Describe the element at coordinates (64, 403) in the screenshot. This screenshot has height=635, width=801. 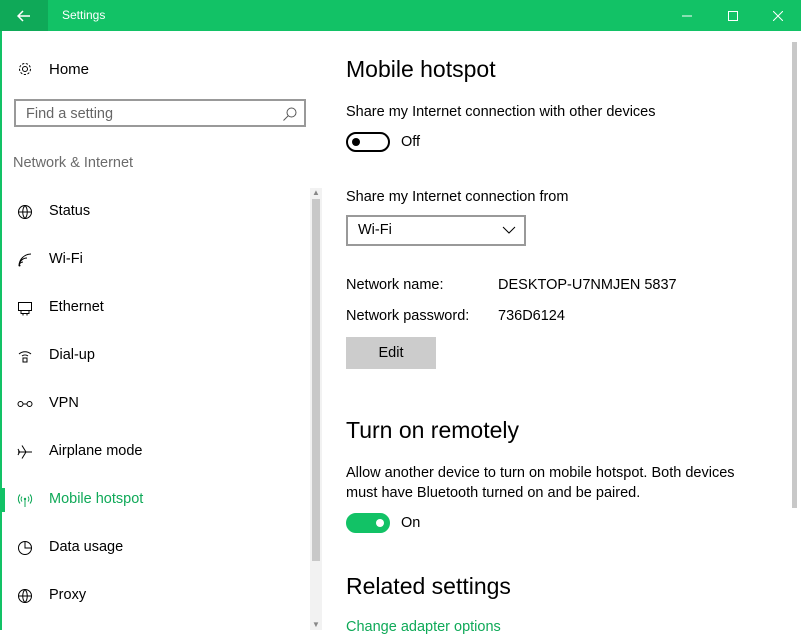
I see `sidebar-item-label: VPN` at that location.